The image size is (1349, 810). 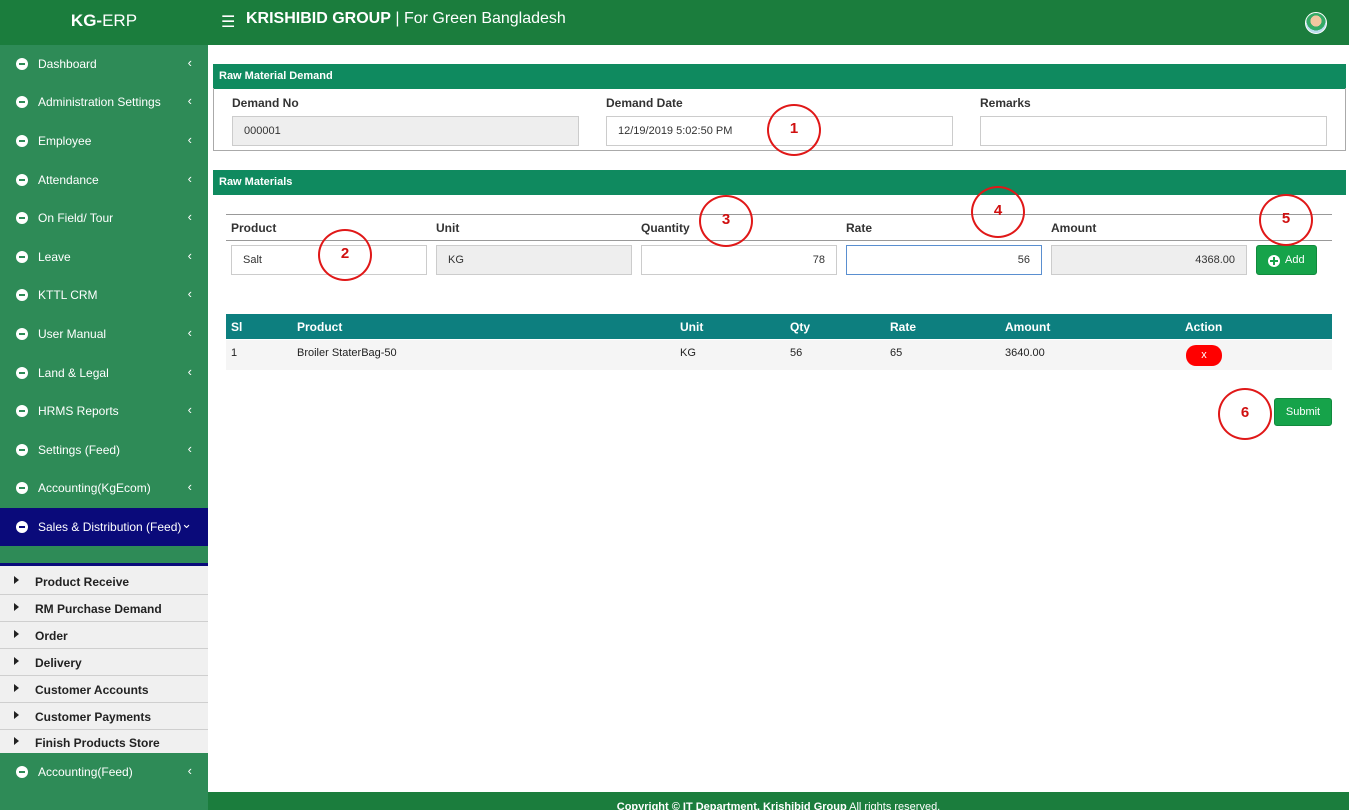 What do you see at coordinates (104, 662) in the screenshot?
I see `submenu-item-delivery: Delivery` at bounding box center [104, 662].